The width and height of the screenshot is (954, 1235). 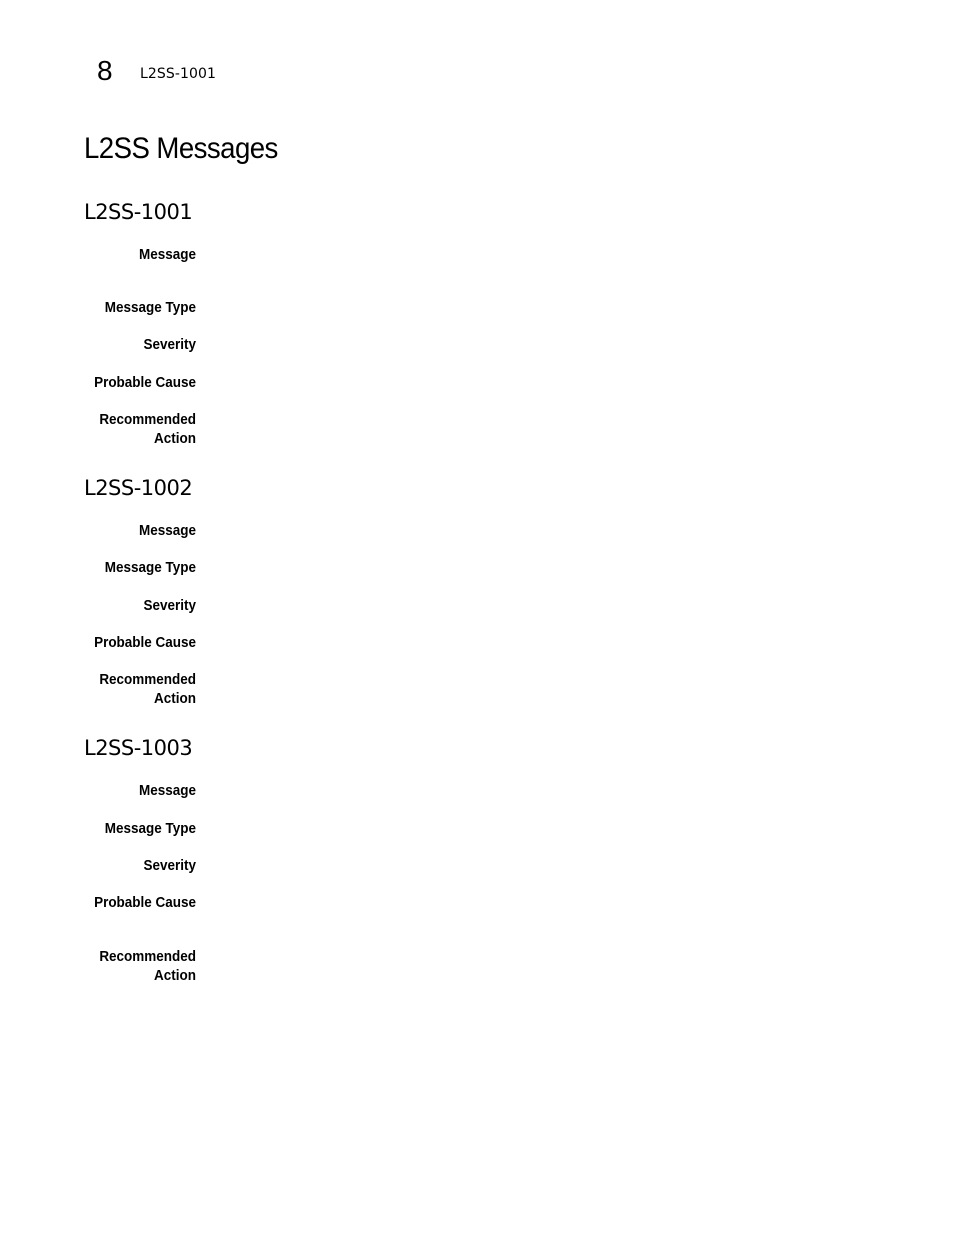 I want to click on section-title: L2SS-1001, so click(x=138, y=212).